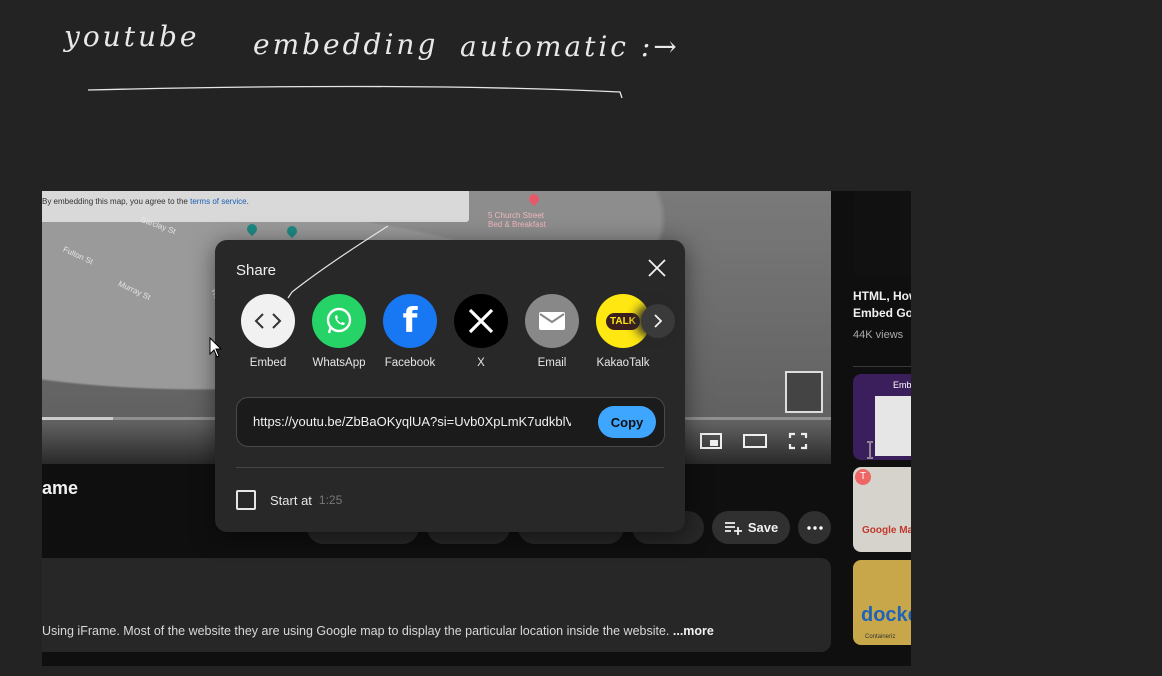  I want to click on map-notice-end: ., so click(247, 201).